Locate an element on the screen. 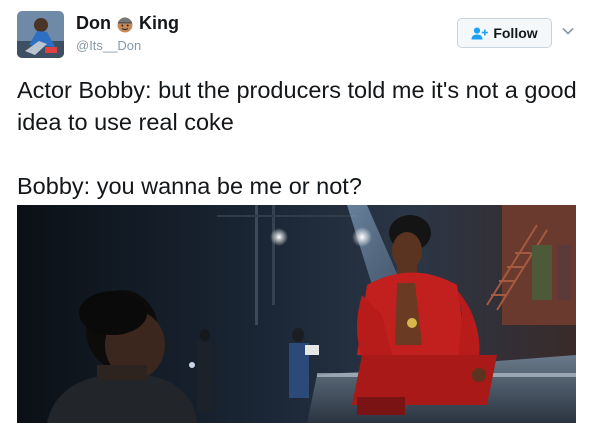 The height and width of the screenshot is (423, 593). user-name: Don King is located at coordinates (127, 23).